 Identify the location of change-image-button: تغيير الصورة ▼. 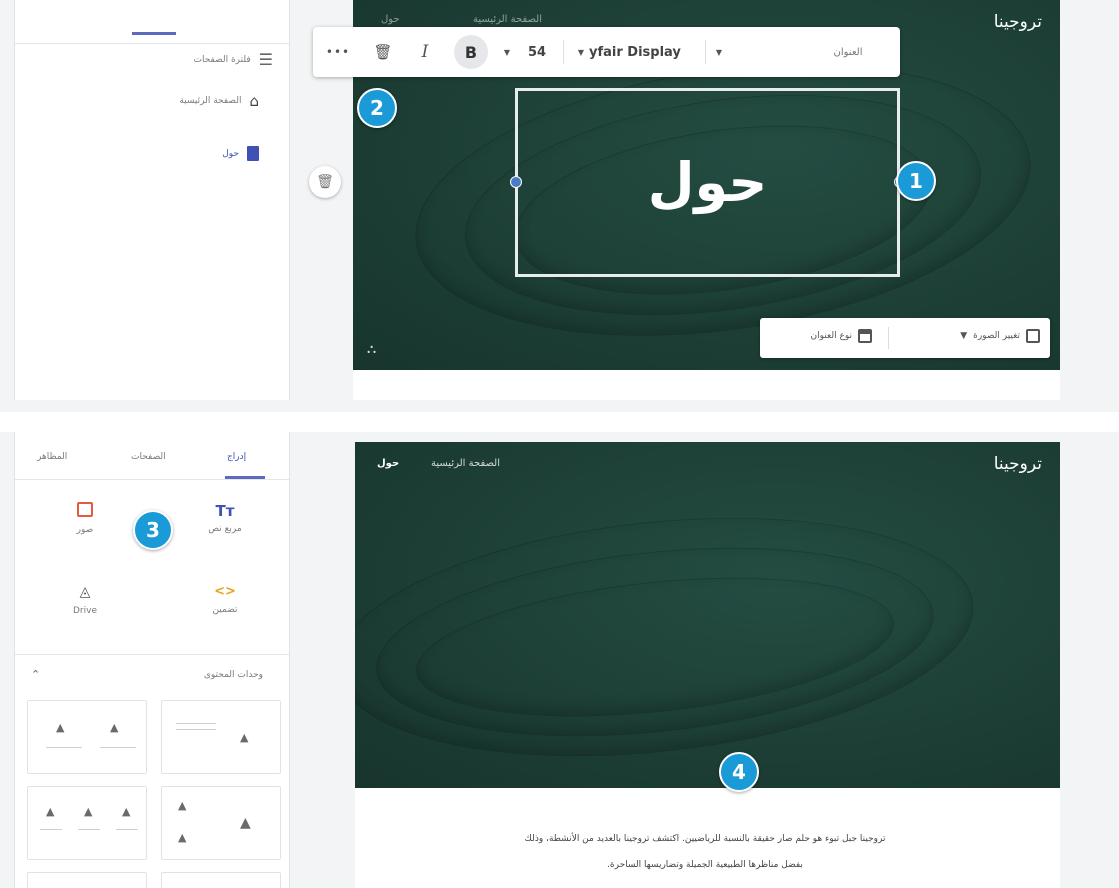
(1000, 336).